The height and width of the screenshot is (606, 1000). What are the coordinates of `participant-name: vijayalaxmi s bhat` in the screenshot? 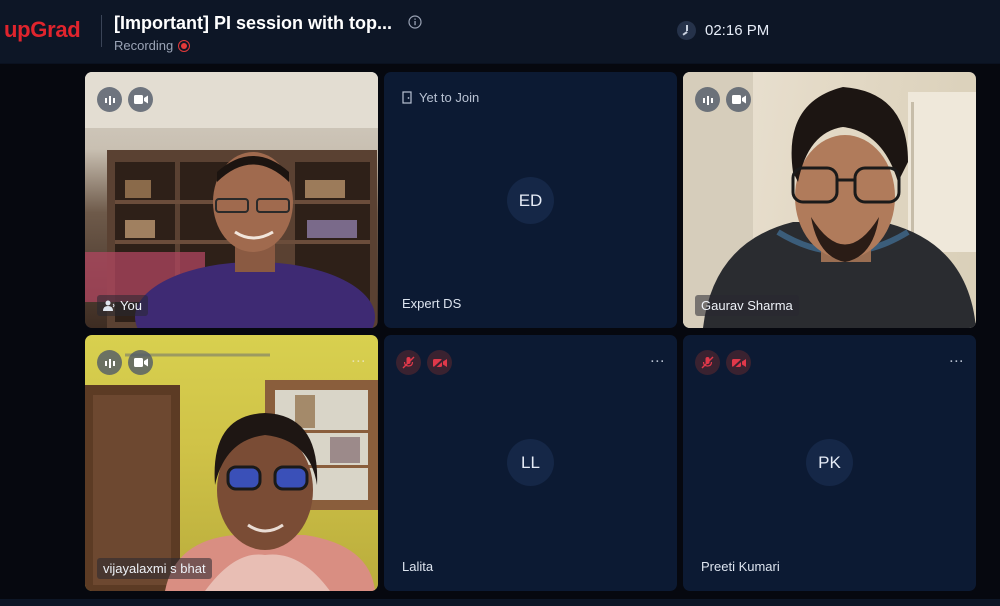 It's located at (154, 568).